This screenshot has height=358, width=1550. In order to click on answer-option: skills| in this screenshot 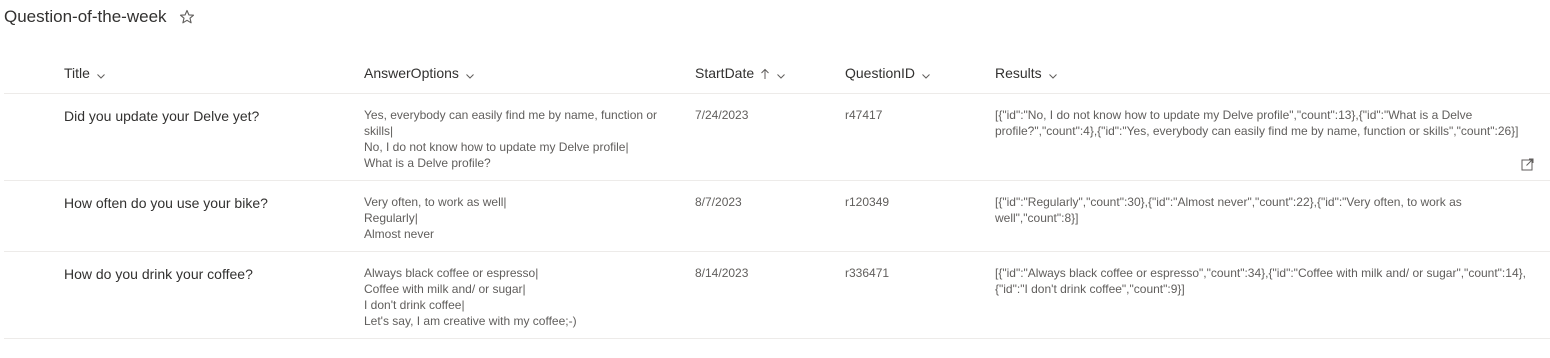, I will do `click(379, 131)`.